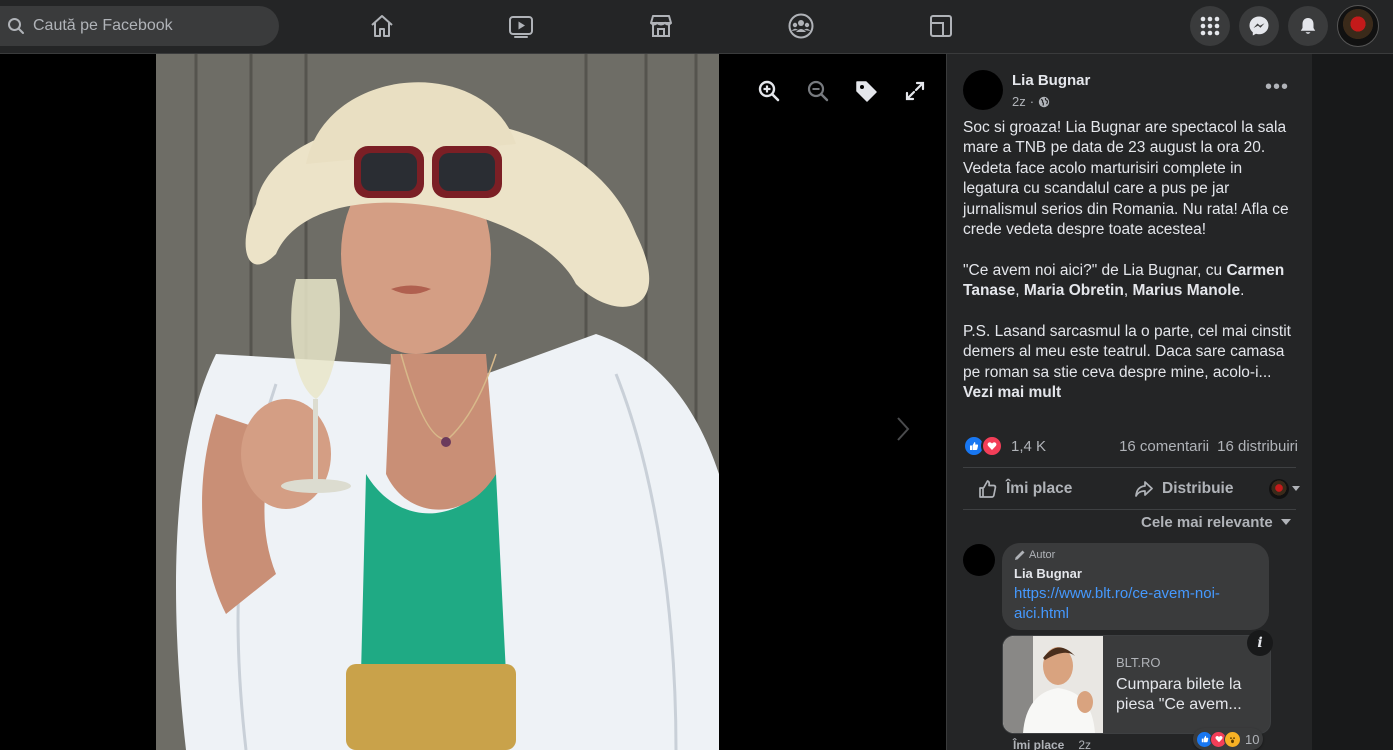  Describe the element at coordinates (941, 26) in the screenshot. I see `gaming-icon` at that location.